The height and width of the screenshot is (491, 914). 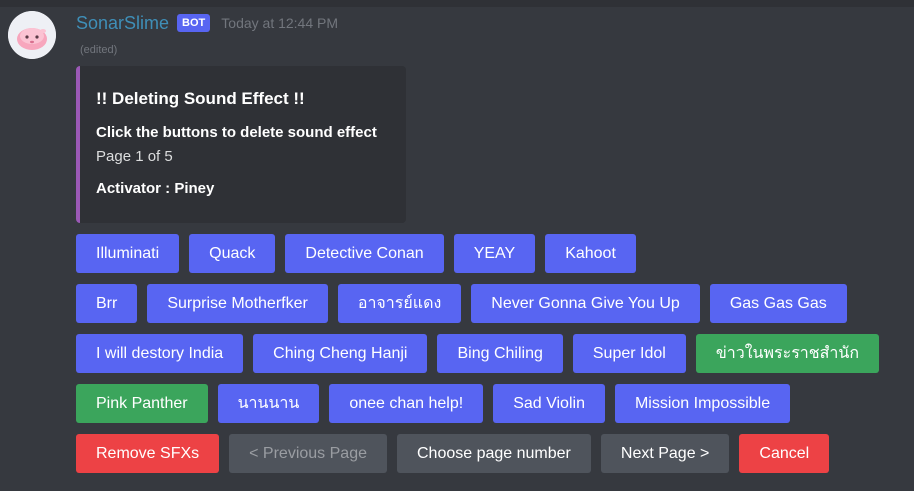 I want to click on sfx-button-ching-cheng-hanji: Ching Cheng Hanji, so click(x=340, y=353).